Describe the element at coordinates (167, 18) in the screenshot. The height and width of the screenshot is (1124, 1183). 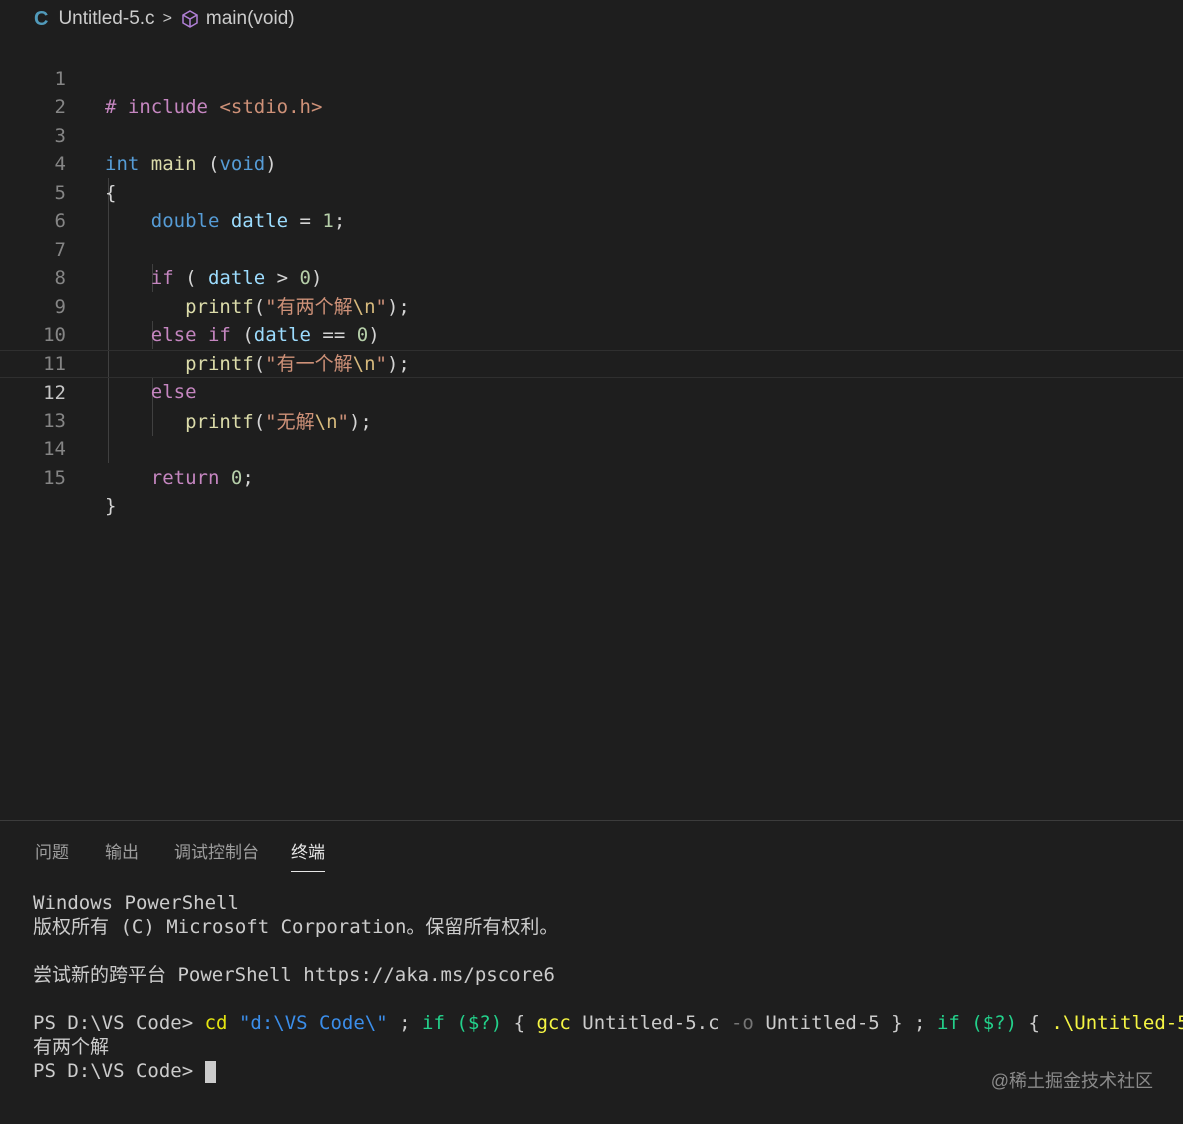
I see `chevron-right-icon: >` at that location.